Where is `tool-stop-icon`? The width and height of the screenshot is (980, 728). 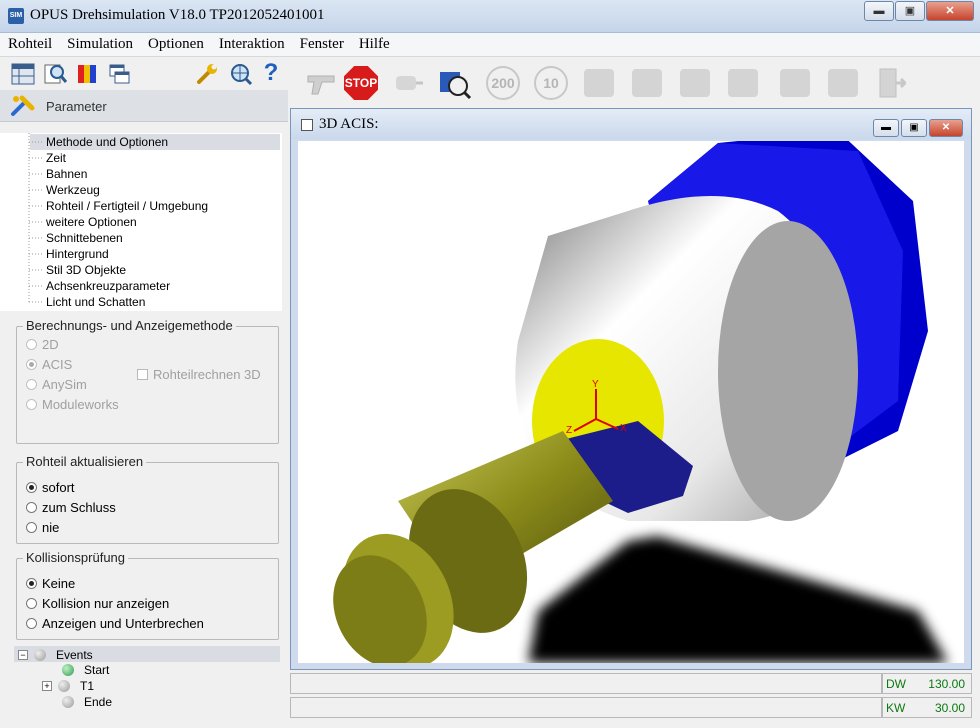
tool-stop-icon is located at coordinates (647, 83).